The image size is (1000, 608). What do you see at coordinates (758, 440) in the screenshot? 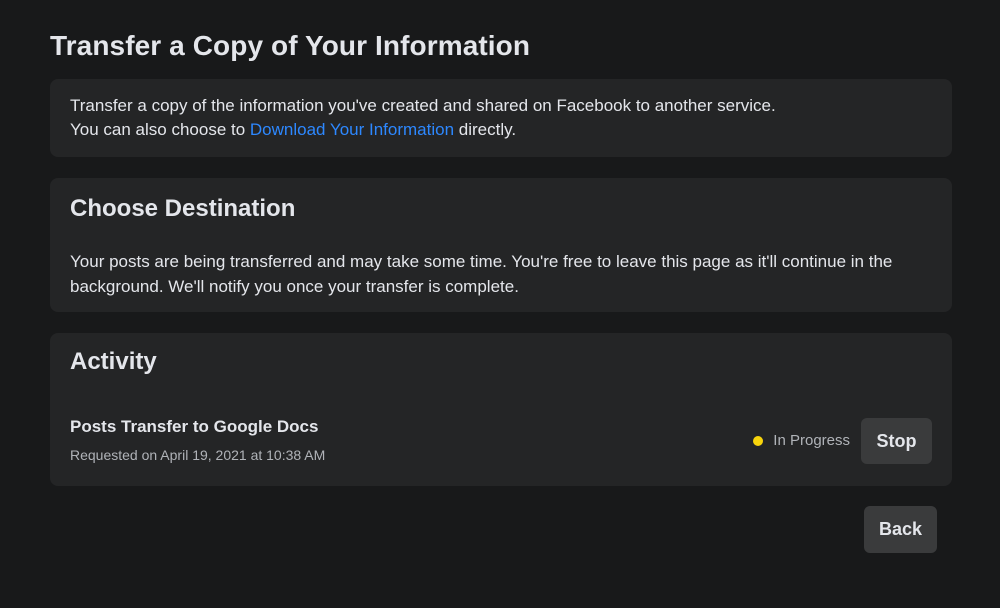
I see `status-dot-icon` at bounding box center [758, 440].